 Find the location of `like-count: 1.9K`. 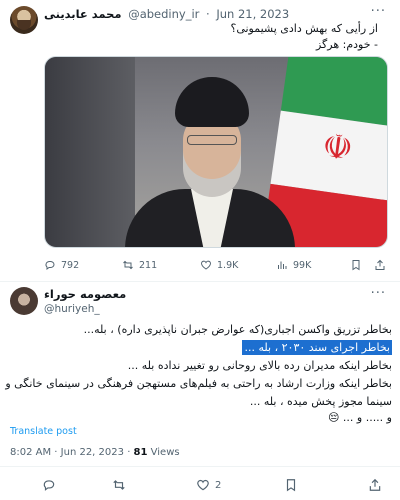

like-count: 1.9K is located at coordinates (228, 265).